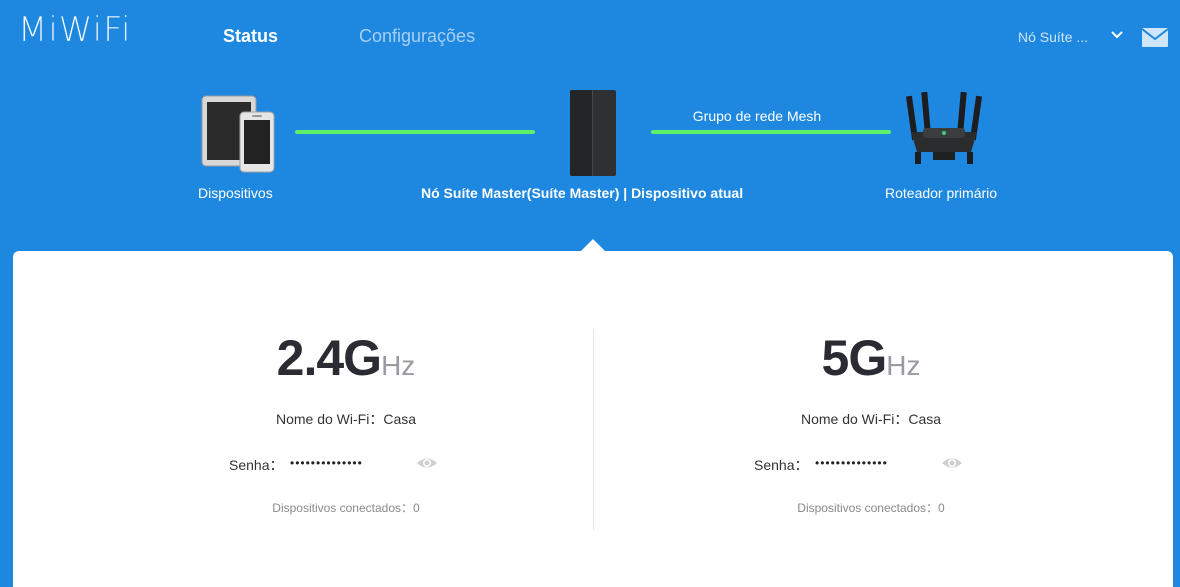 The width and height of the screenshot is (1180, 587). What do you see at coordinates (250, 36) in the screenshot?
I see `tab-status: Status` at bounding box center [250, 36].